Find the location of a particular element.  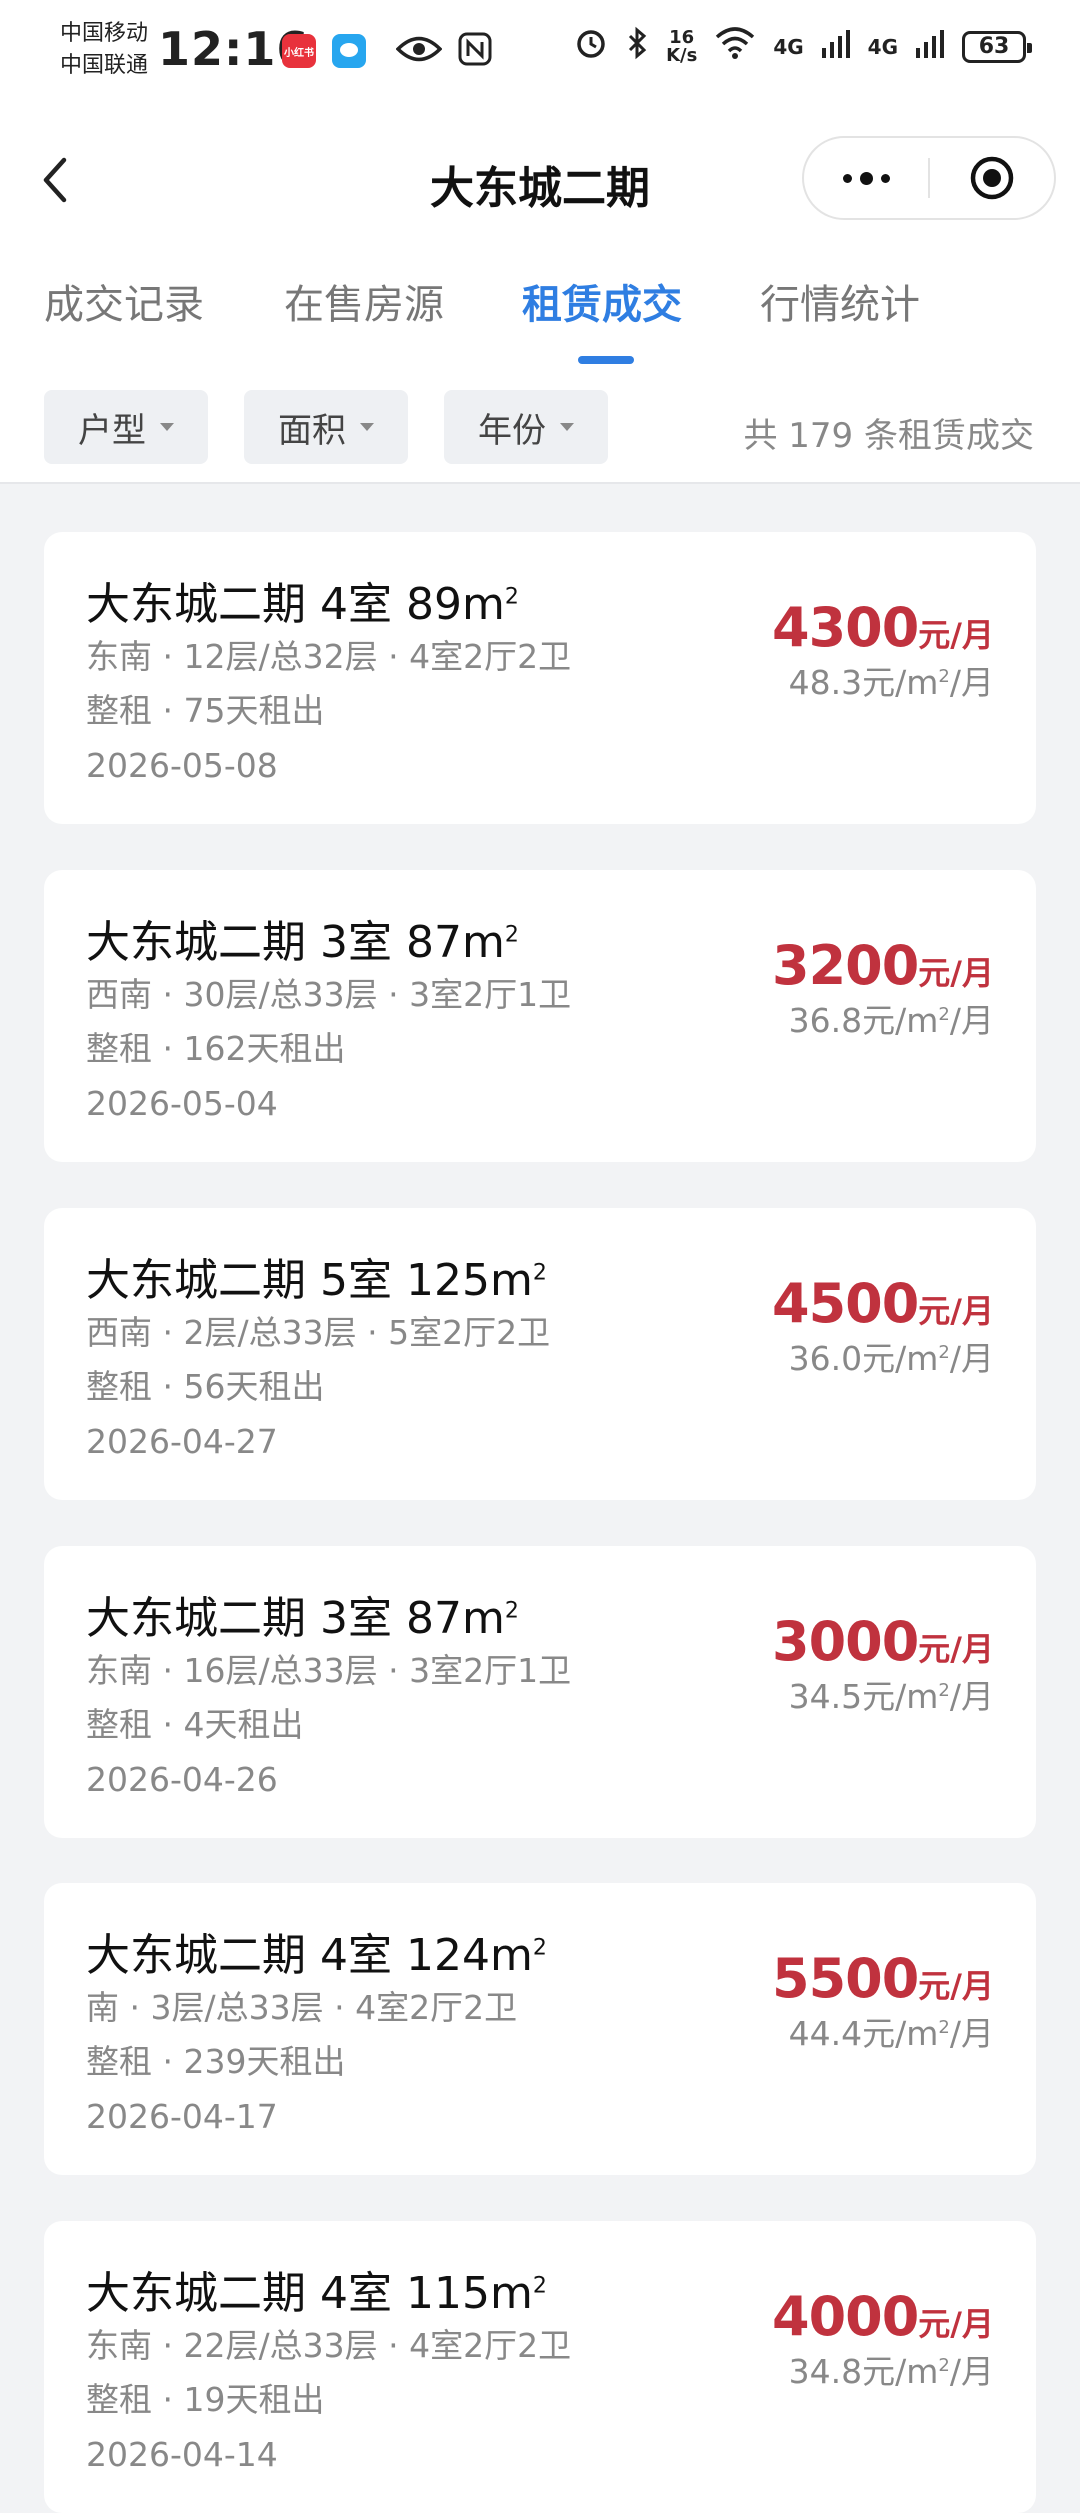

active-tab-indicator is located at coordinates (606, 360).